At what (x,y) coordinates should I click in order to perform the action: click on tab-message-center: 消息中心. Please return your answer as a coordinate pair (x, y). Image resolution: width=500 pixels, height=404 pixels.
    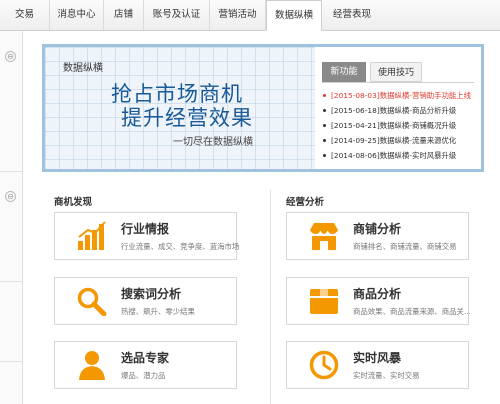
    Looking at the image, I should click on (77, 15).